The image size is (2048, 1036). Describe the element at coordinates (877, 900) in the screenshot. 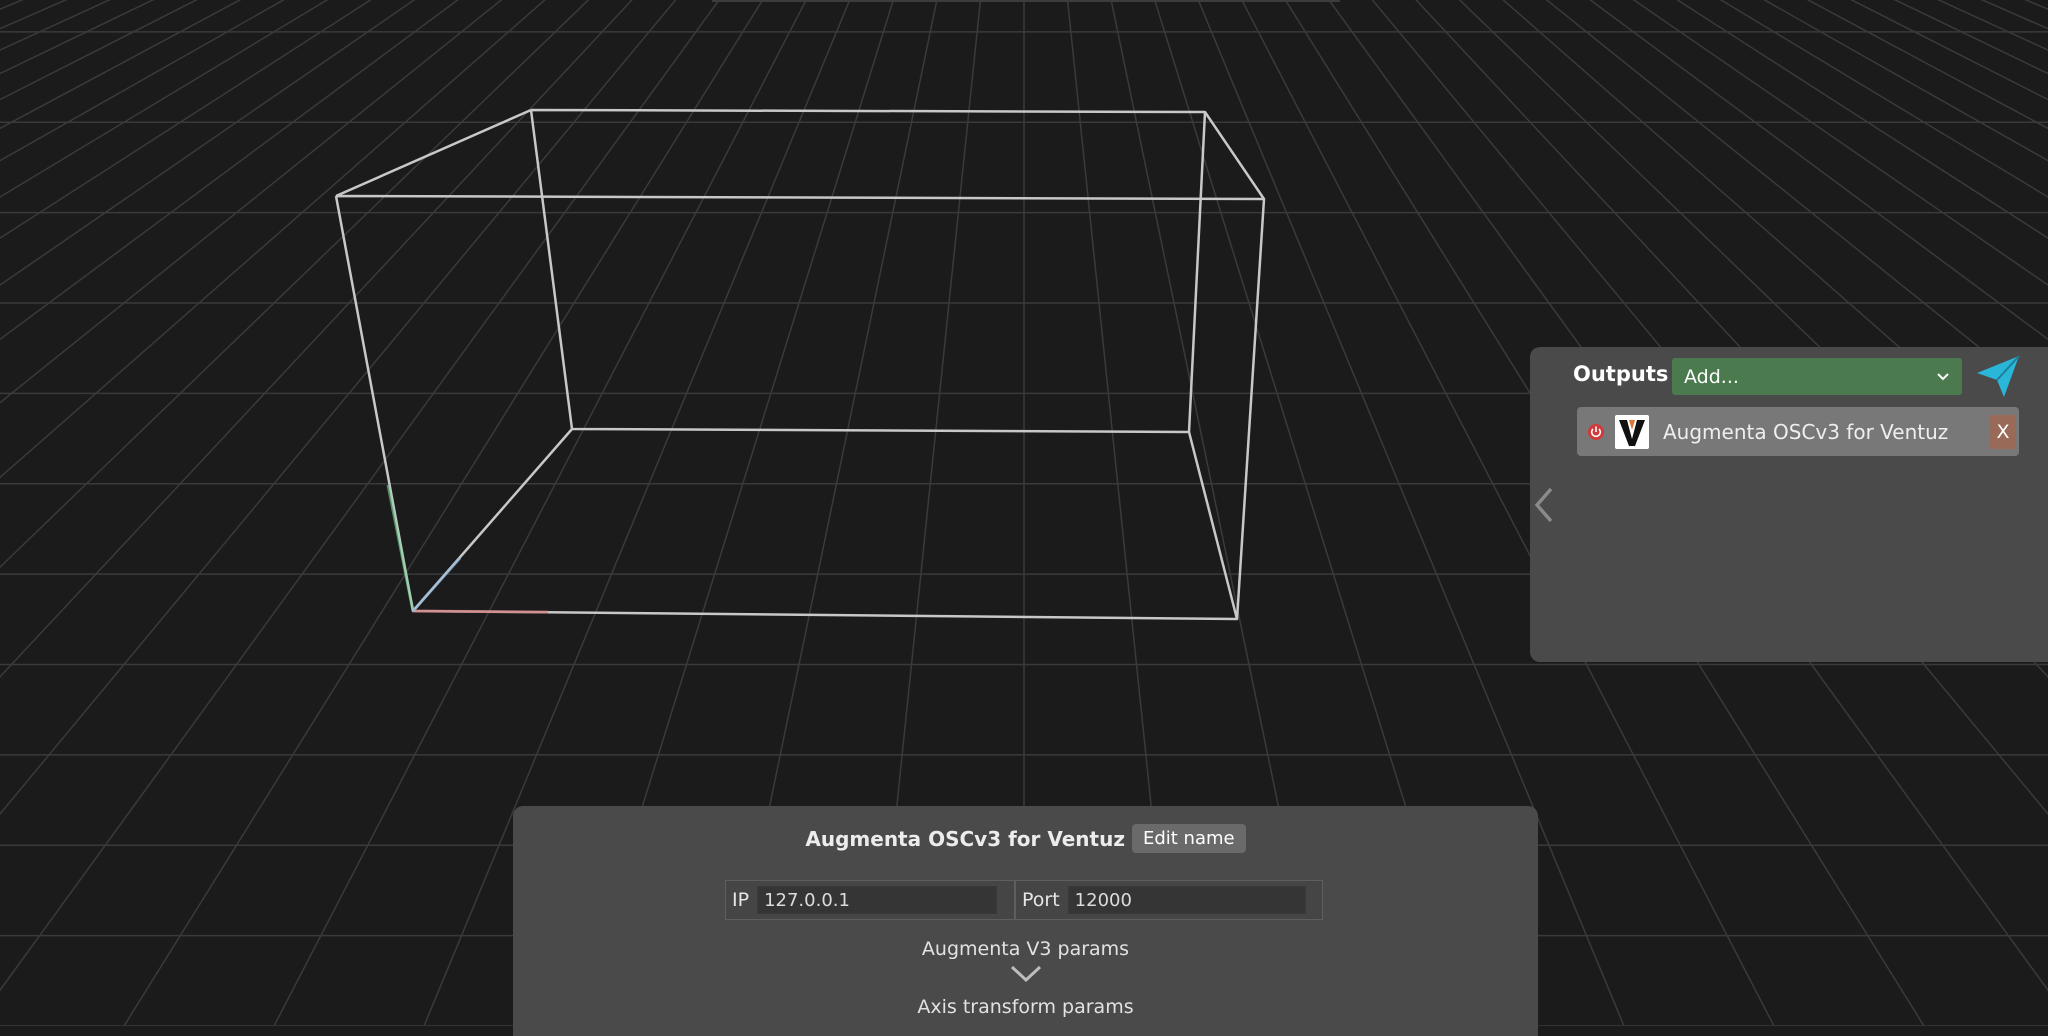

I see `ip-input` at that location.